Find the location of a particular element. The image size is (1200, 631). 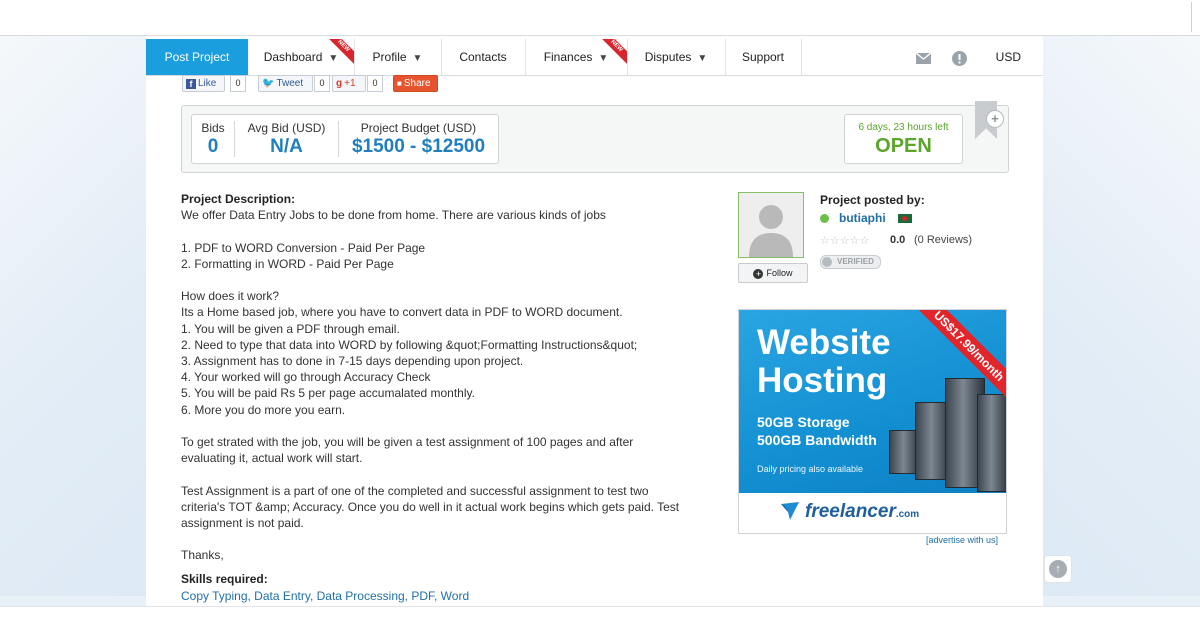

poster-username: butiaphi is located at coordinates (862, 218).